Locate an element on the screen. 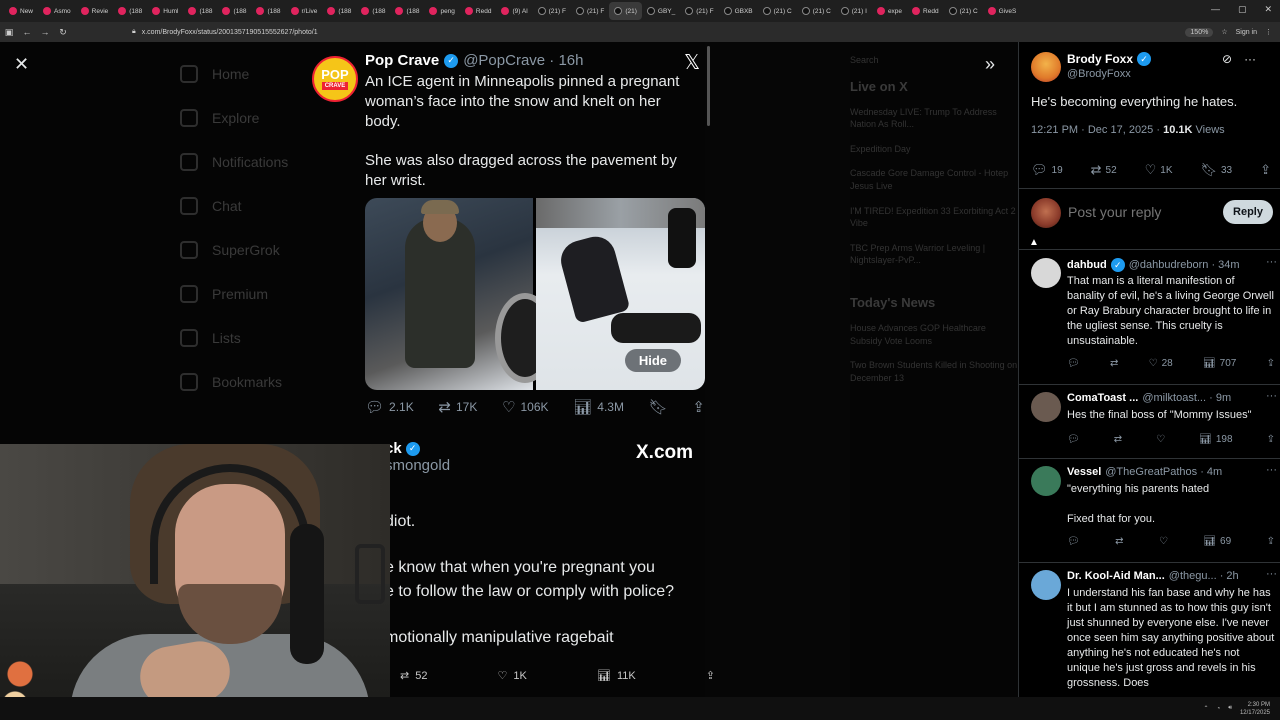 The image size is (1280, 720). browser-tab: Asmo is located at coordinates (57, 11).